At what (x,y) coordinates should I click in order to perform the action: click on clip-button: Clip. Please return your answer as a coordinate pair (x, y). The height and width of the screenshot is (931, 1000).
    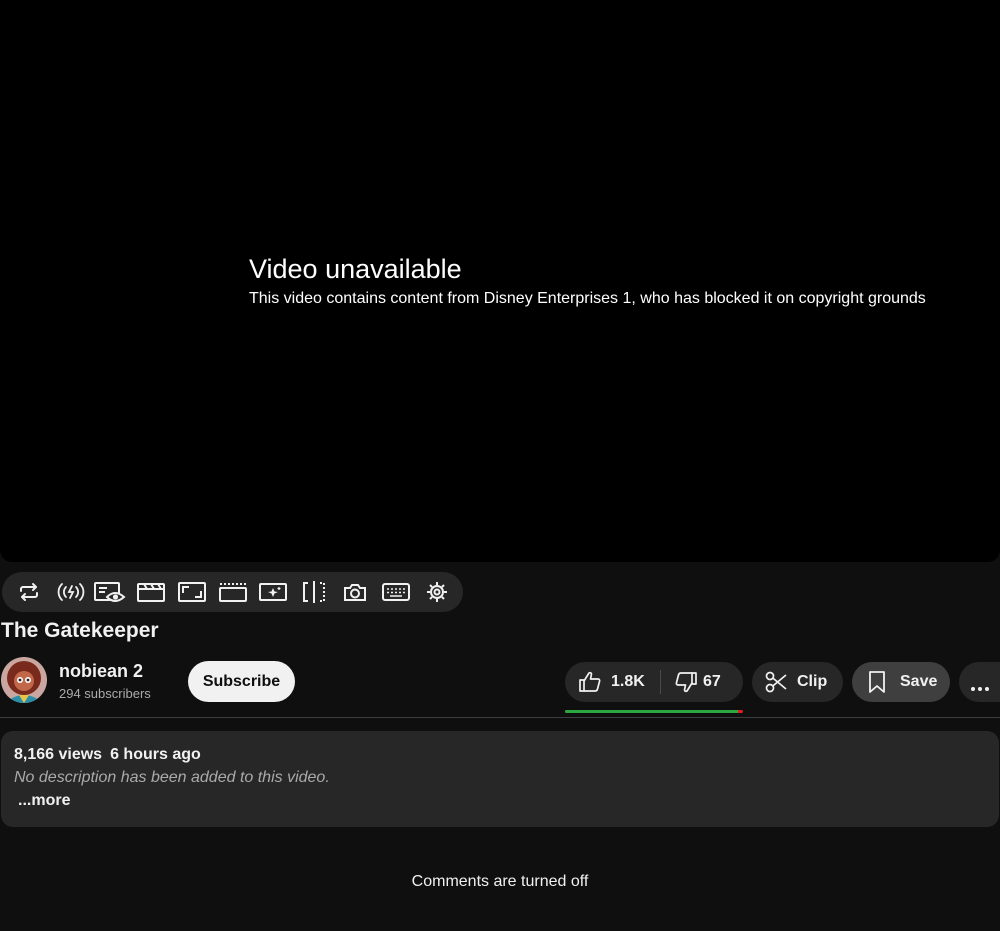
    Looking at the image, I should click on (797, 682).